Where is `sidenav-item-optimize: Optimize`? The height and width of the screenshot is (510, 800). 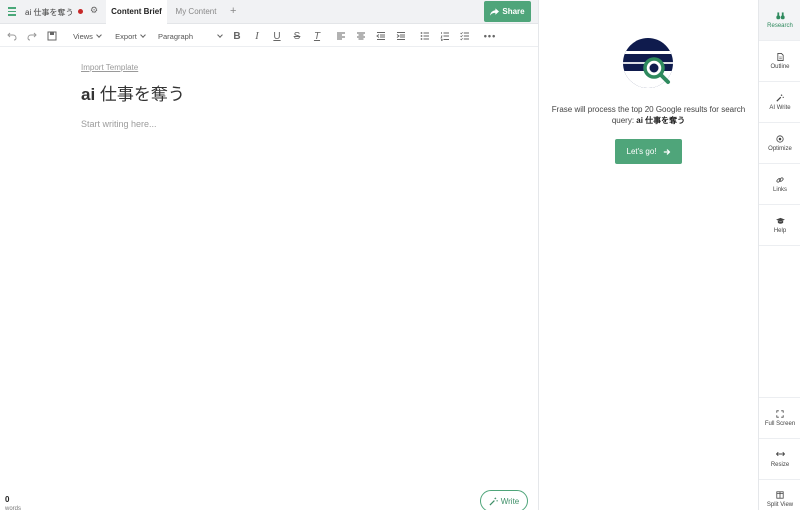
sidenav-item-optimize: Optimize is located at coordinates (779, 143).